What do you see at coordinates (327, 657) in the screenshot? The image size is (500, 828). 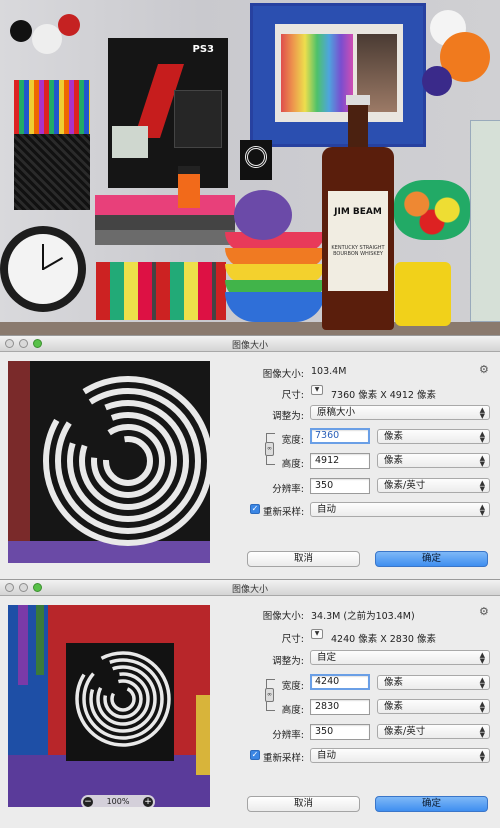 I see `fit-to-value: 自定` at bounding box center [327, 657].